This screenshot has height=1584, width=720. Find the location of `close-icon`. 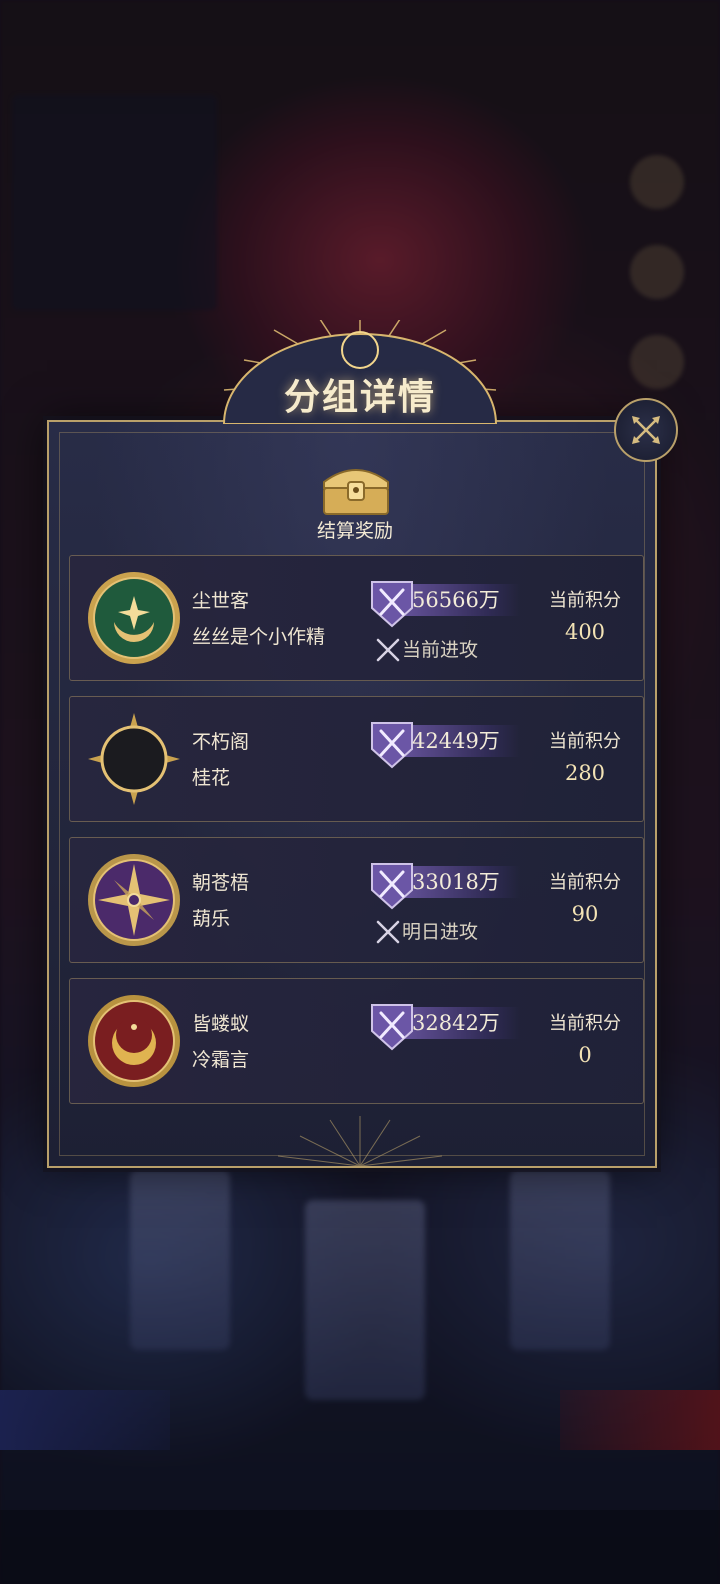

close-icon is located at coordinates (646, 430).